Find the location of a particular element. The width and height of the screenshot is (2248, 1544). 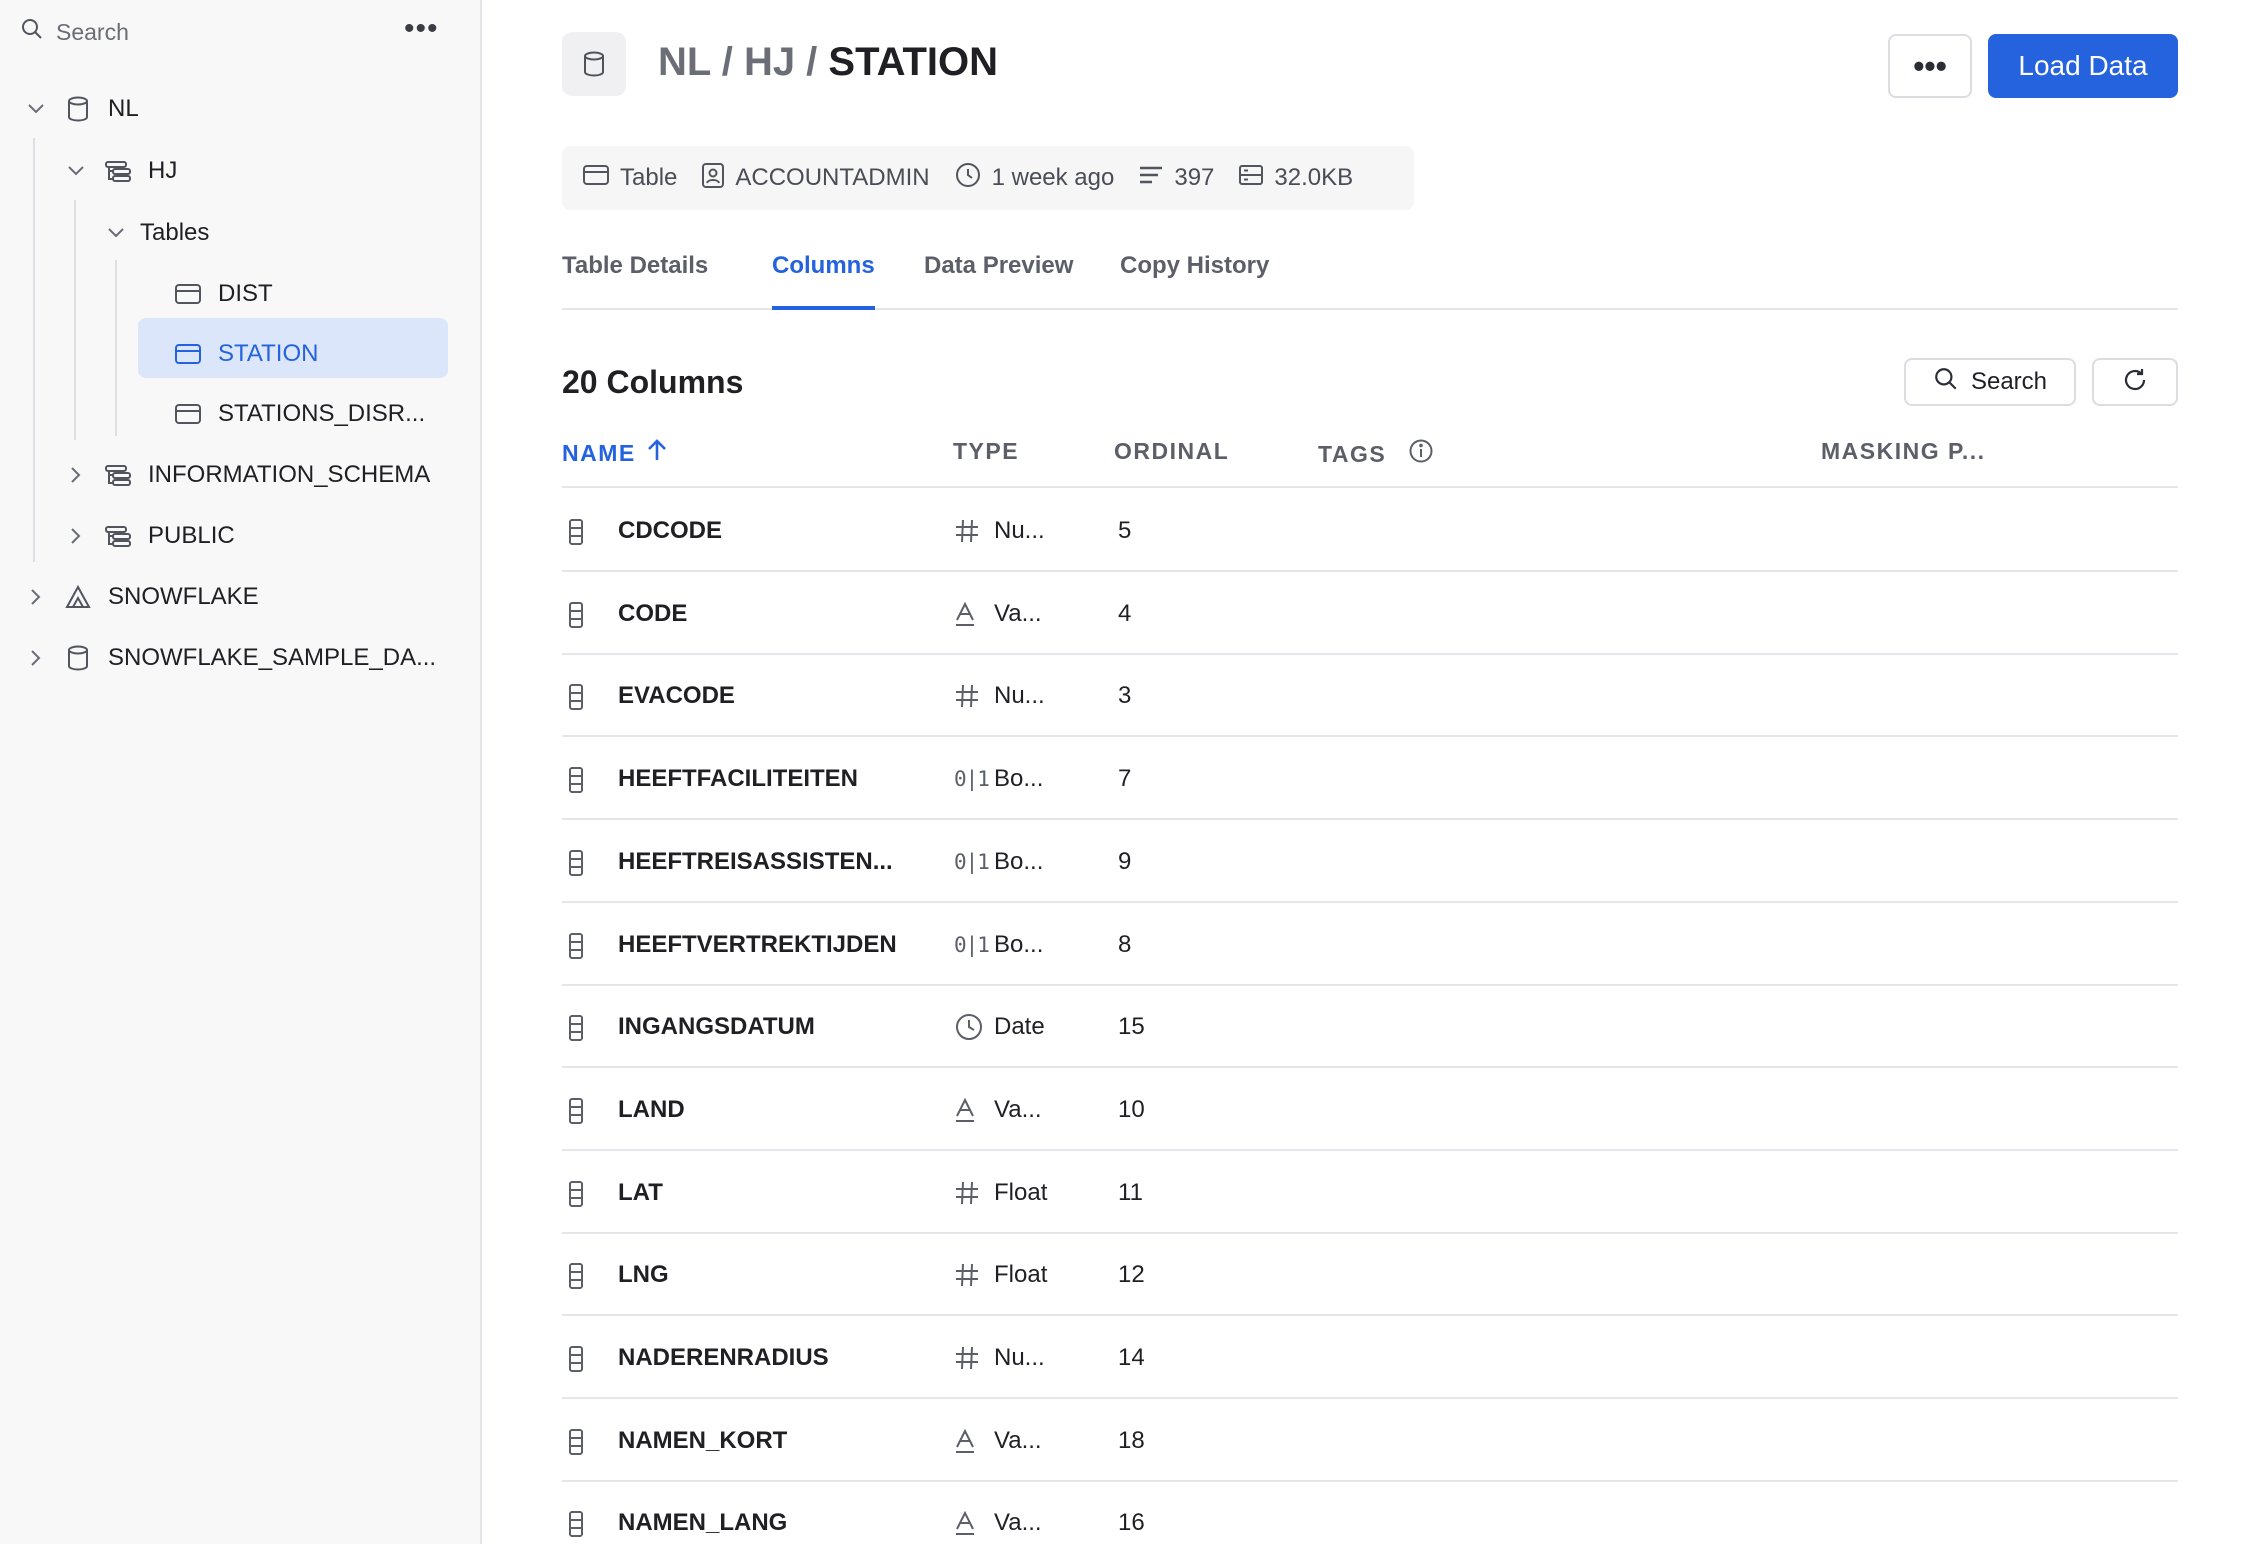

load-data-button: Load Data is located at coordinates (2083, 66).